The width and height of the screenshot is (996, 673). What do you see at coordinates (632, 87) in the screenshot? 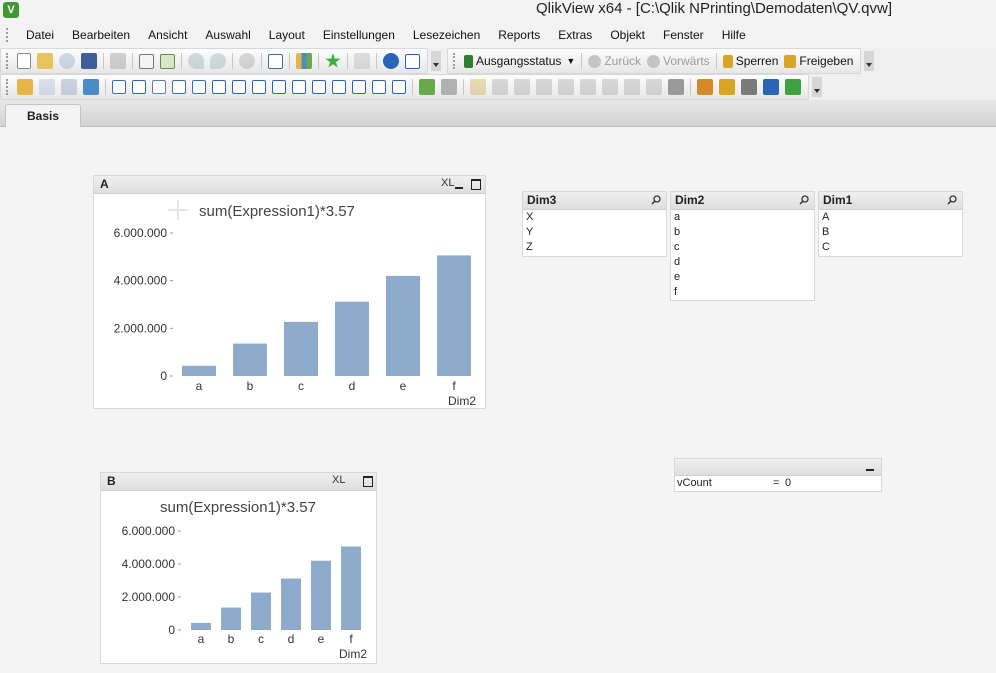
I see `distribute-h-icon` at bounding box center [632, 87].